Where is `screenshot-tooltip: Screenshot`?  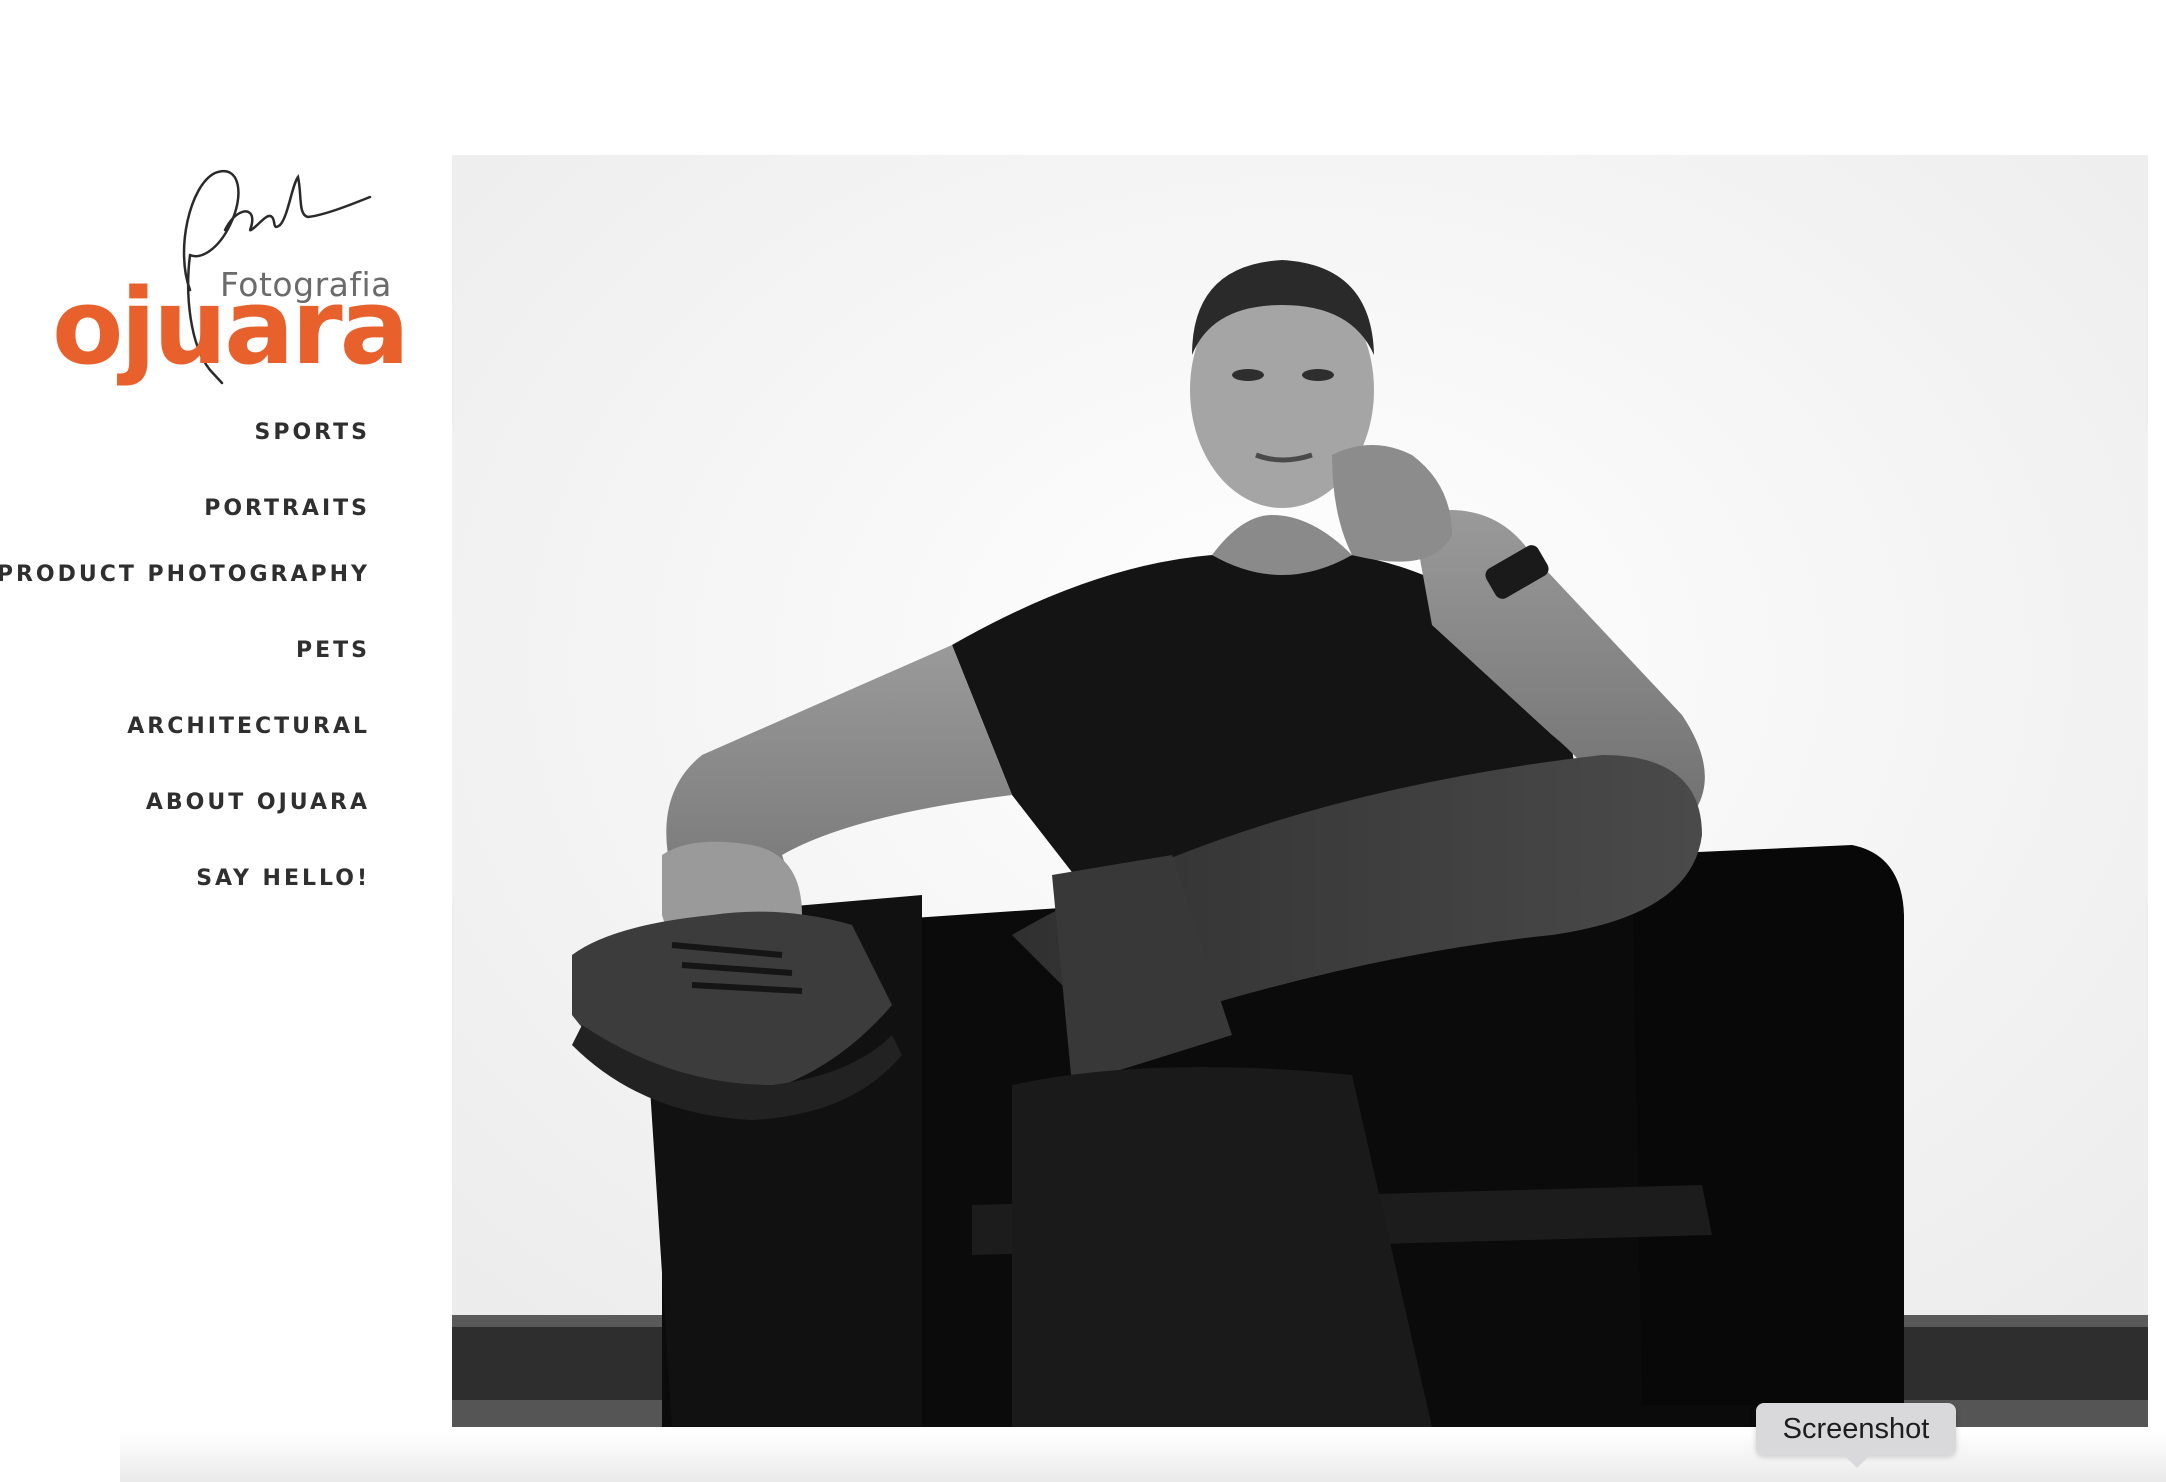 screenshot-tooltip: Screenshot is located at coordinates (1856, 1429).